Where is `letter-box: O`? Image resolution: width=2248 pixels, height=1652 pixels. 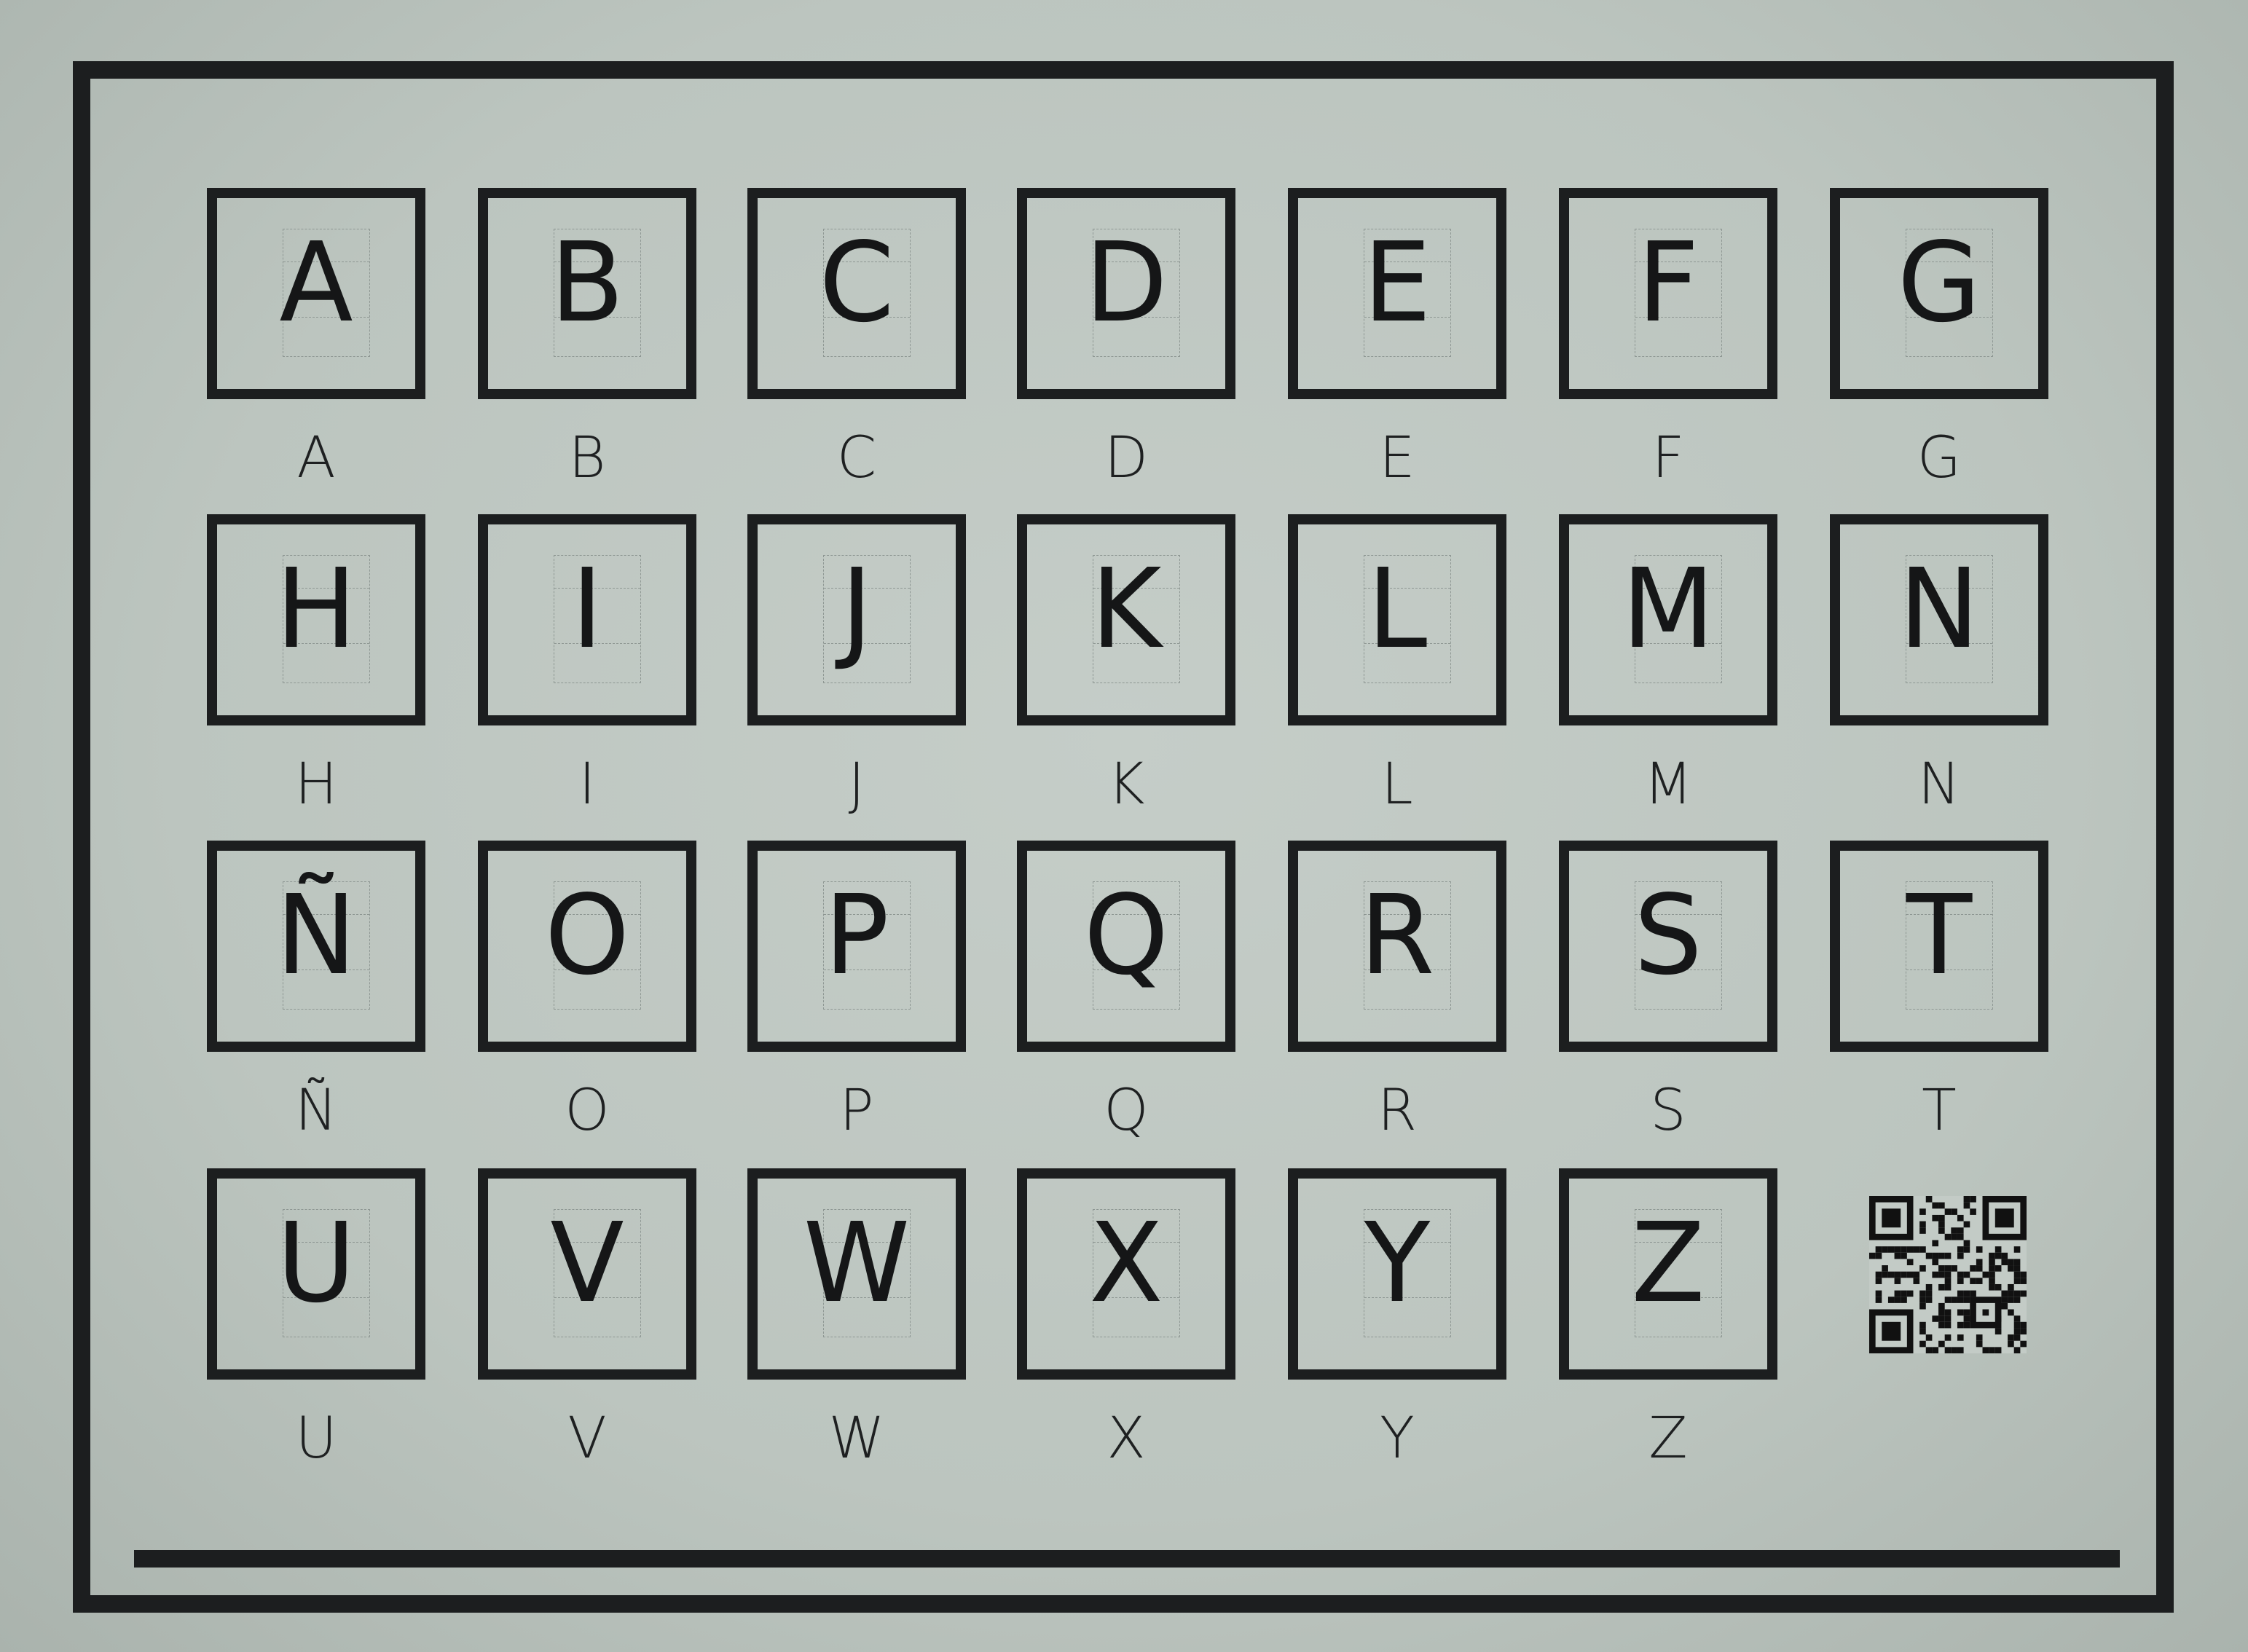 letter-box: O is located at coordinates (587, 946).